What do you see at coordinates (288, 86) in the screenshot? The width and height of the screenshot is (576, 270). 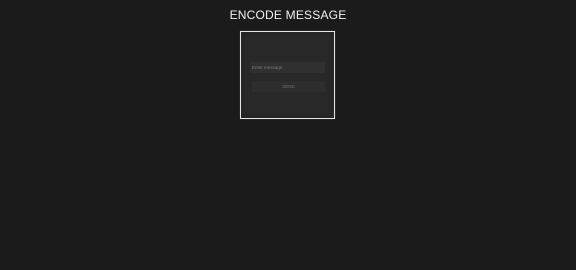 I see `send-button: SEND` at bounding box center [288, 86].